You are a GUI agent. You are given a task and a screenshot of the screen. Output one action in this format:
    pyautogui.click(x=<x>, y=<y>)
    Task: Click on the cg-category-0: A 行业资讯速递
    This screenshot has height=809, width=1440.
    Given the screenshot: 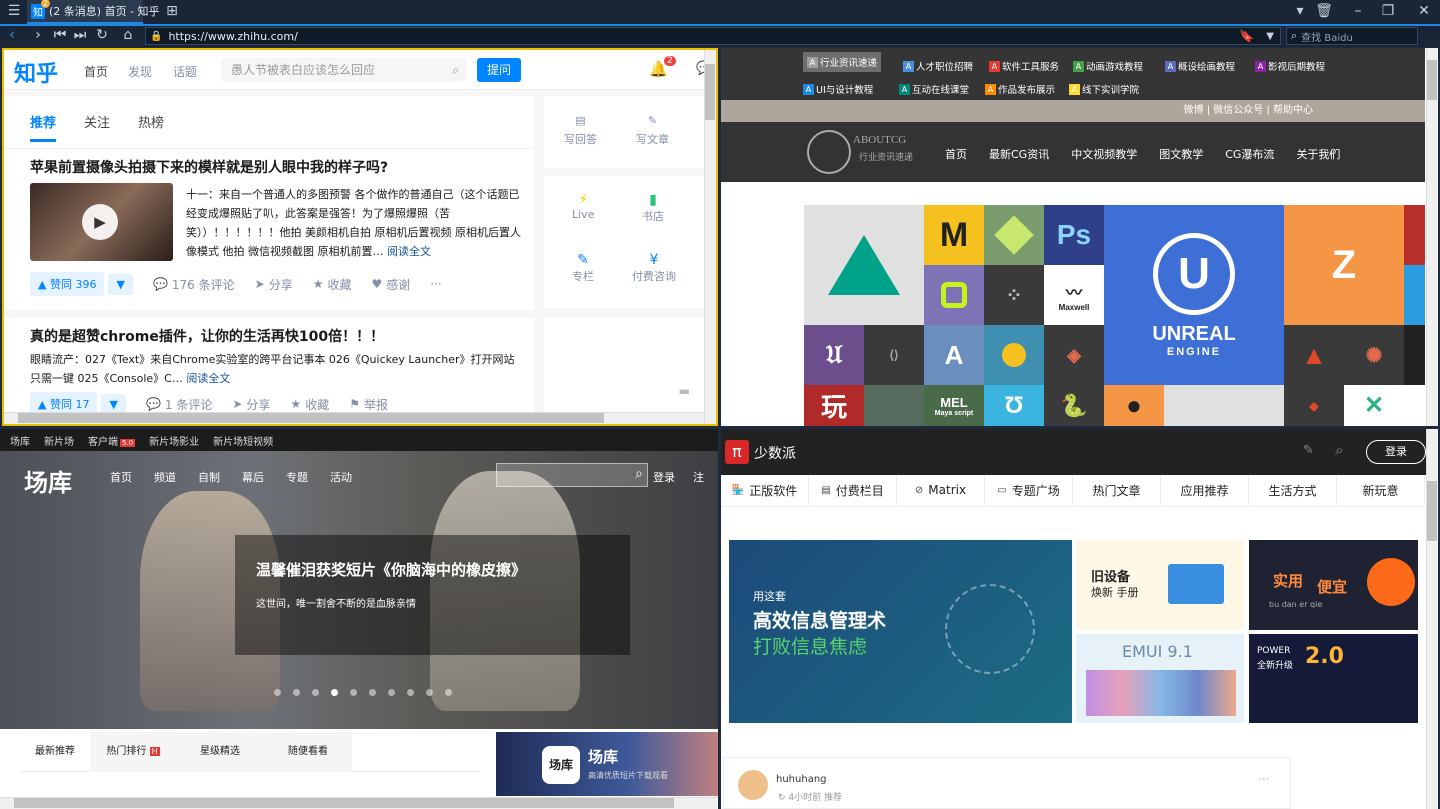 What is the action you would take?
    pyautogui.click(x=842, y=62)
    